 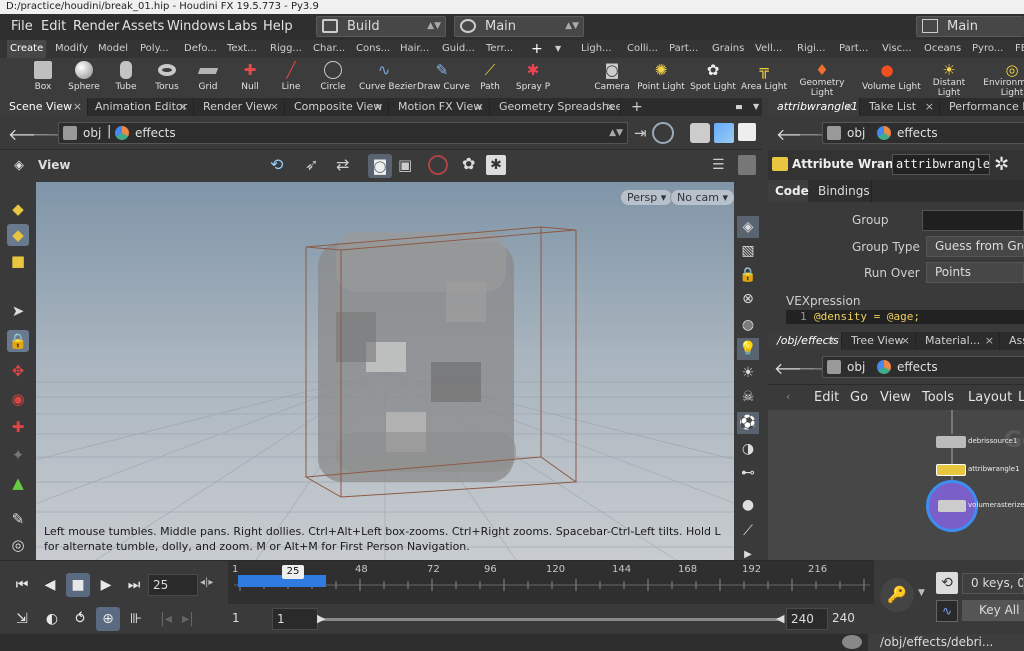 What do you see at coordinates (713, 78) in the screenshot?
I see `tool-spot-light: ✿ Spot Light` at bounding box center [713, 78].